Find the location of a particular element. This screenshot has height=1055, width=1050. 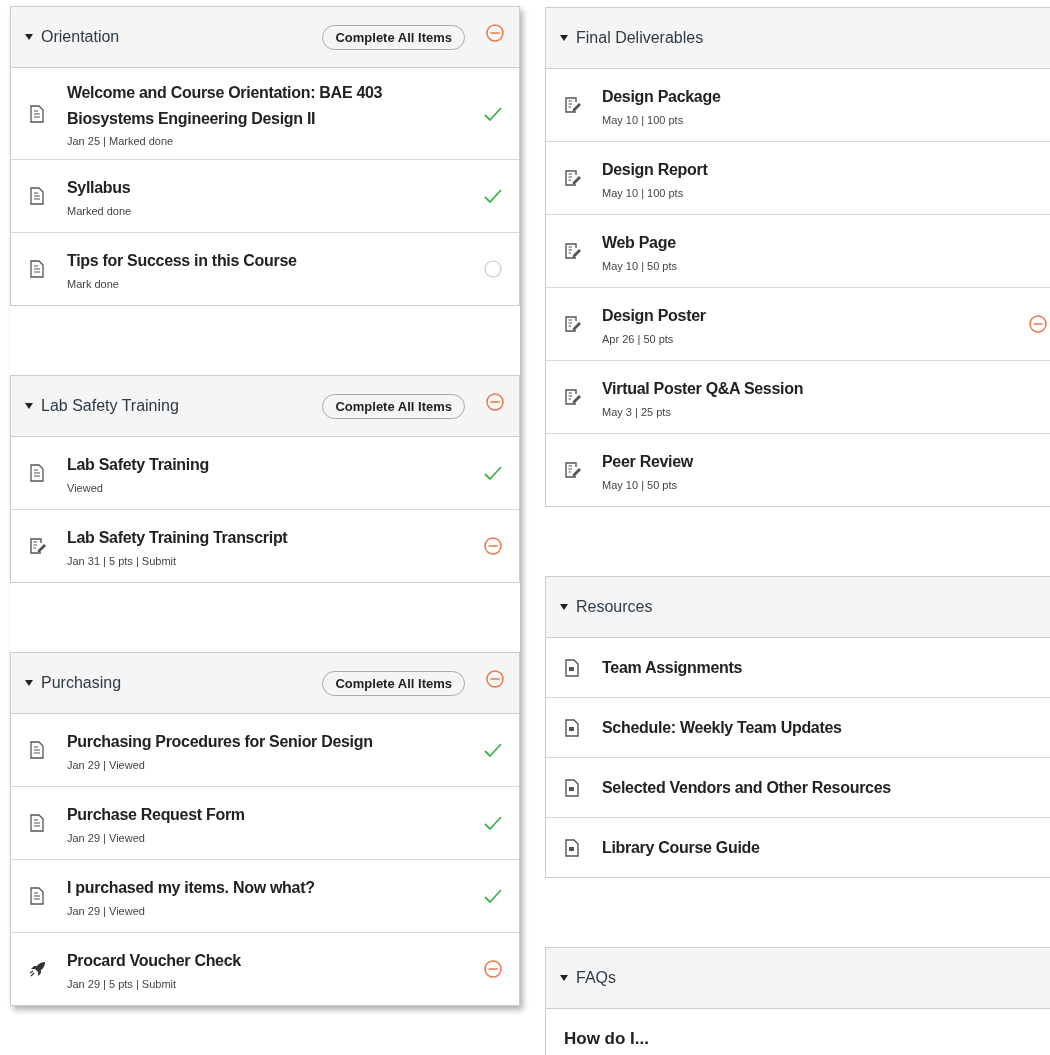

module-item: Syllabus Marked done is located at coordinates (265, 196).